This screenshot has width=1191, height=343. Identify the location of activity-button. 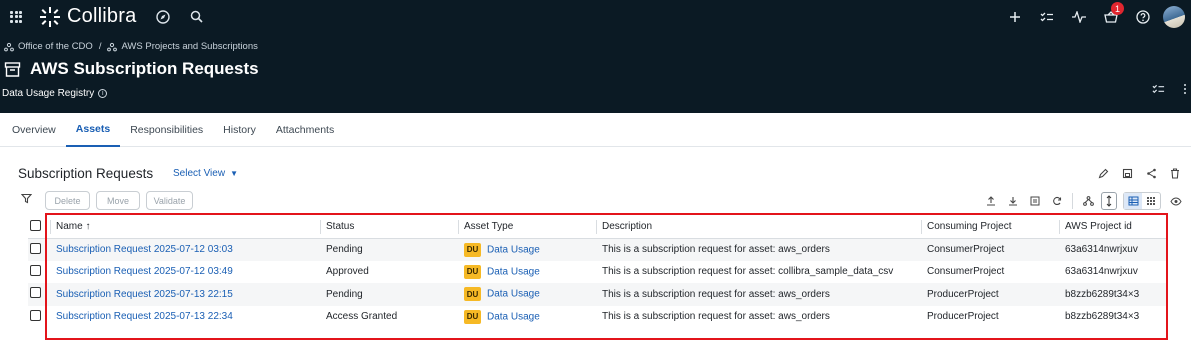
(1079, 16).